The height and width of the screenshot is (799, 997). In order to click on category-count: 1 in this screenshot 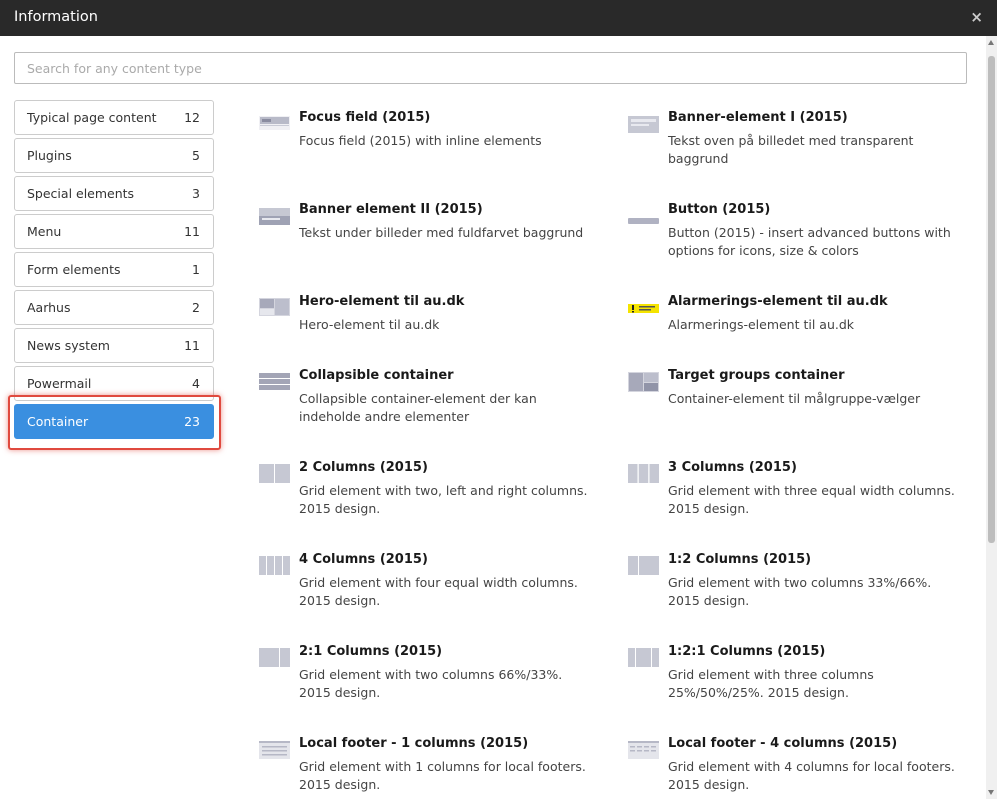, I will do `click(196, 269)`.